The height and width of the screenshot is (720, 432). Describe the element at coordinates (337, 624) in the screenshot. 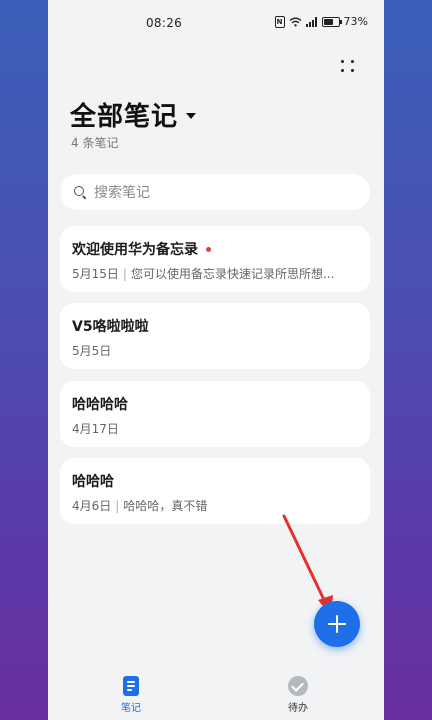

I see `add-note-button` at that location.